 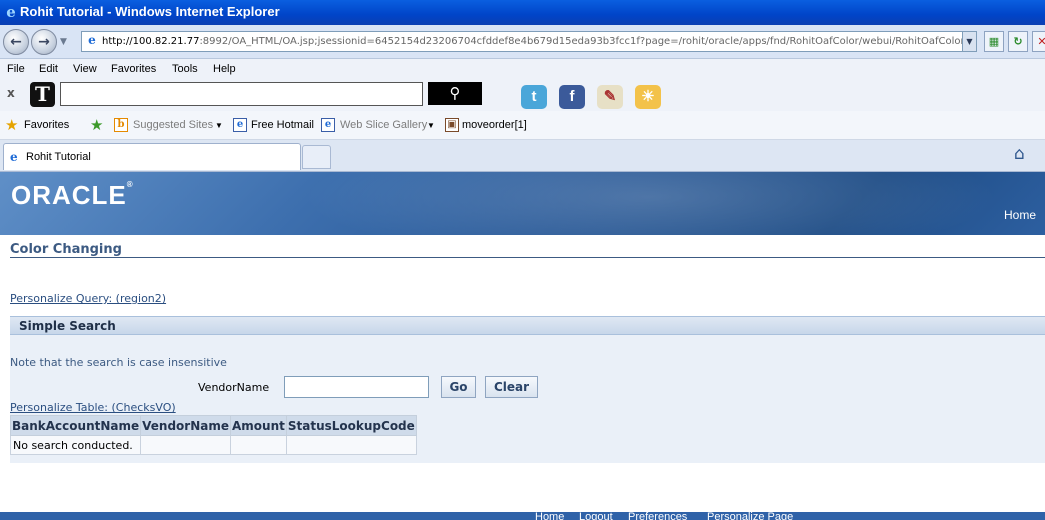 I want to click on empty-message: No search conducted., so click(x=75, y=445).